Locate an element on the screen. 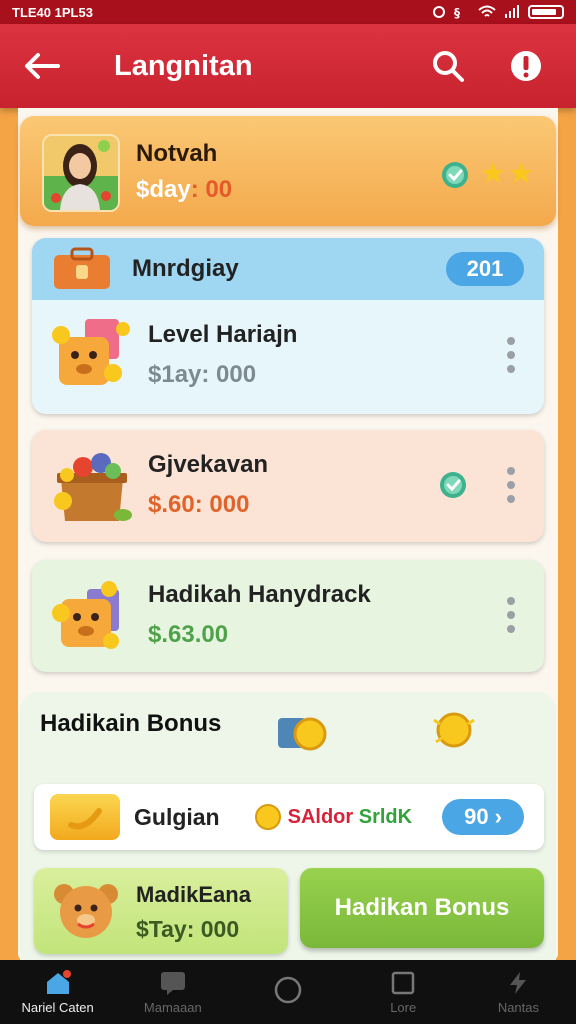 The height and width of the screenshot is (1024, 576). chevron-right-icon: › is located at coordinates (498, 816).